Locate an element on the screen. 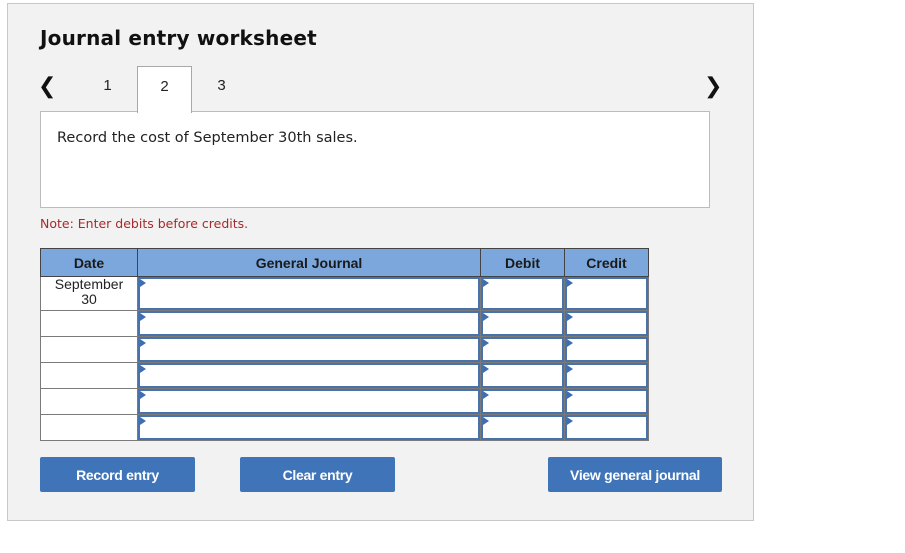 The width and height of the screenshot is (905, 553). table-row: September 30 is located at coordinates (344, 293).